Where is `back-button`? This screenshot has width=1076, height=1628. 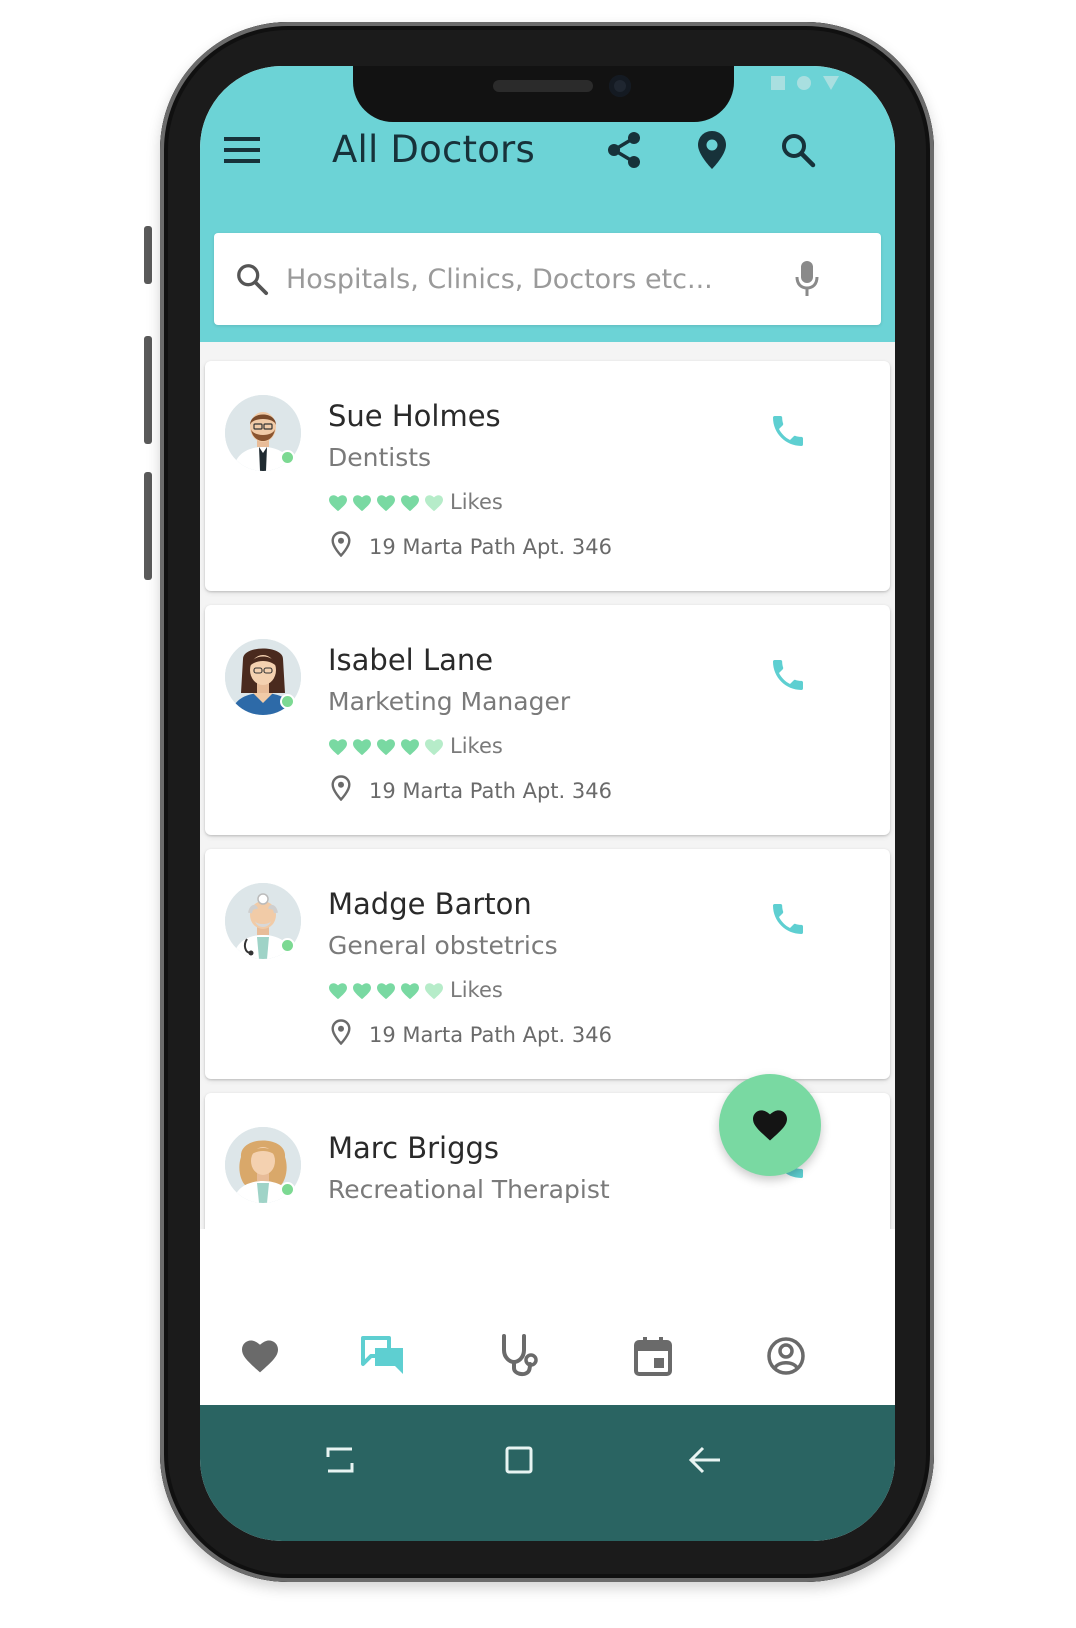
back-button is located at coordinates (705, 1460).